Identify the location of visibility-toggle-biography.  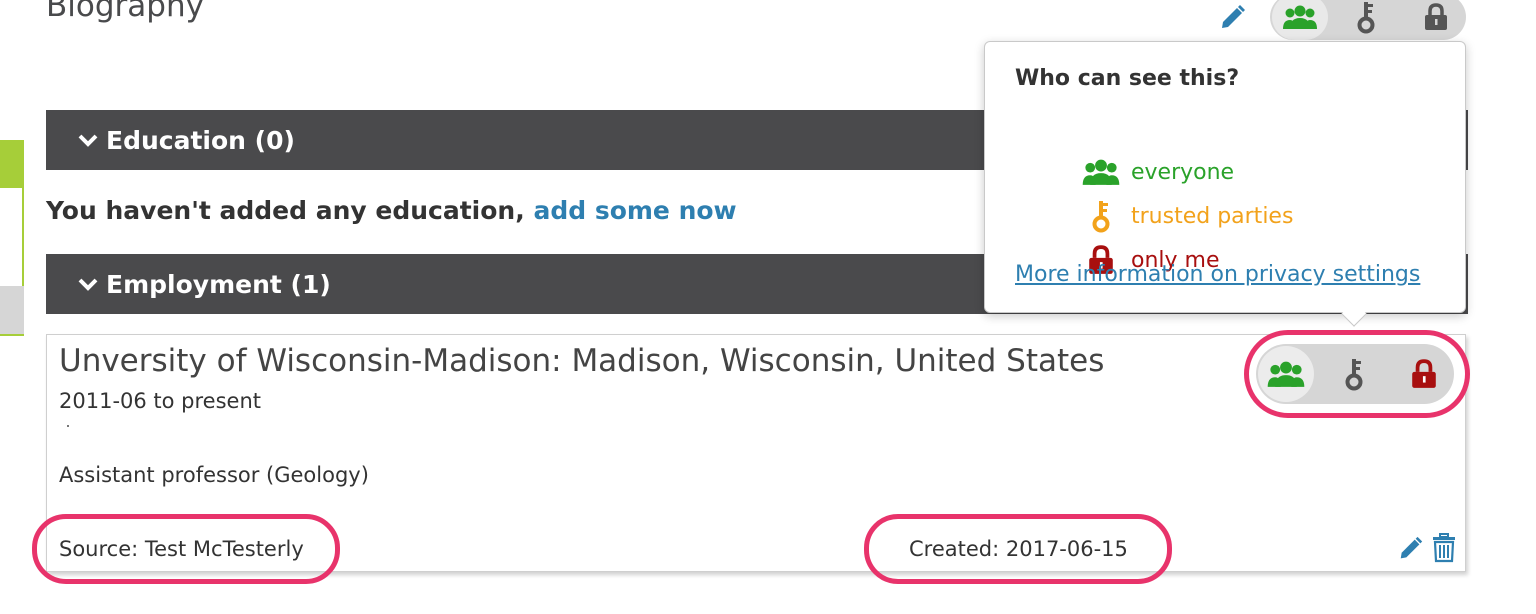
(1368, 20).